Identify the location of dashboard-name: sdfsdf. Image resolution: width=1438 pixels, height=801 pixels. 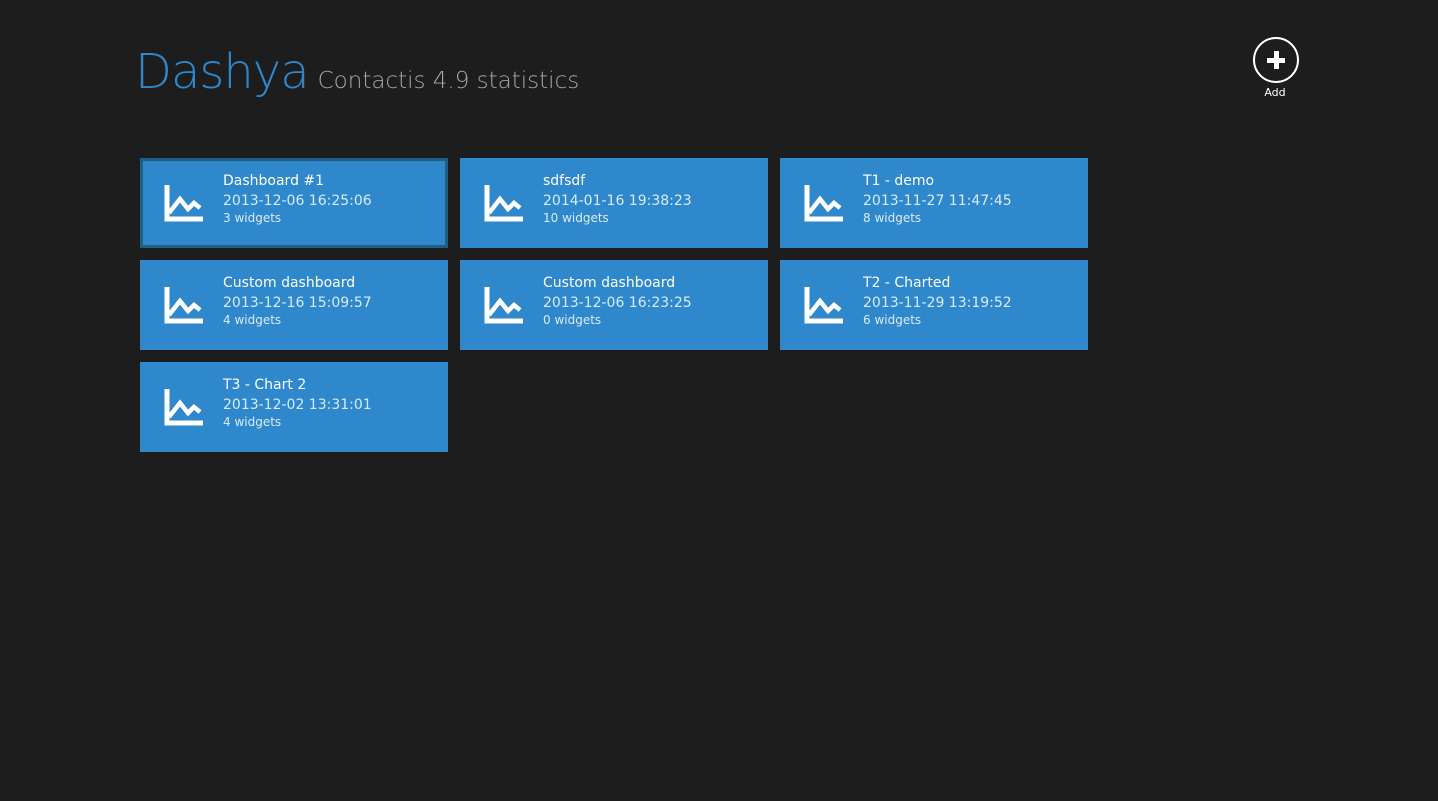
(564, 181).